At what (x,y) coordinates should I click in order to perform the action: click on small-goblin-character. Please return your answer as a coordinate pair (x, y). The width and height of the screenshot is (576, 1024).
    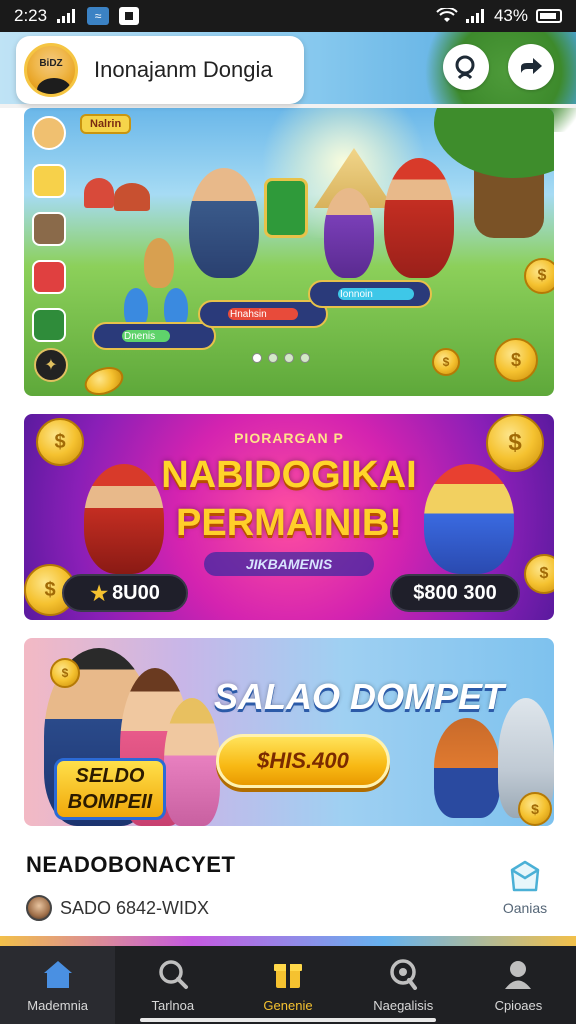
    Looking at the image, I should click on (159, 263).